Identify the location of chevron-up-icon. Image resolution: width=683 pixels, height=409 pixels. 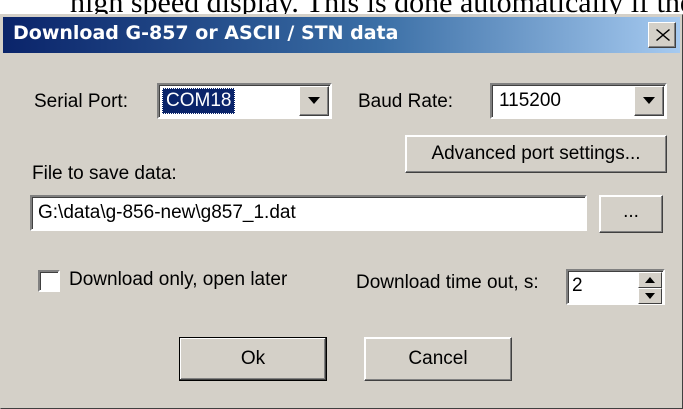
(650, 280).